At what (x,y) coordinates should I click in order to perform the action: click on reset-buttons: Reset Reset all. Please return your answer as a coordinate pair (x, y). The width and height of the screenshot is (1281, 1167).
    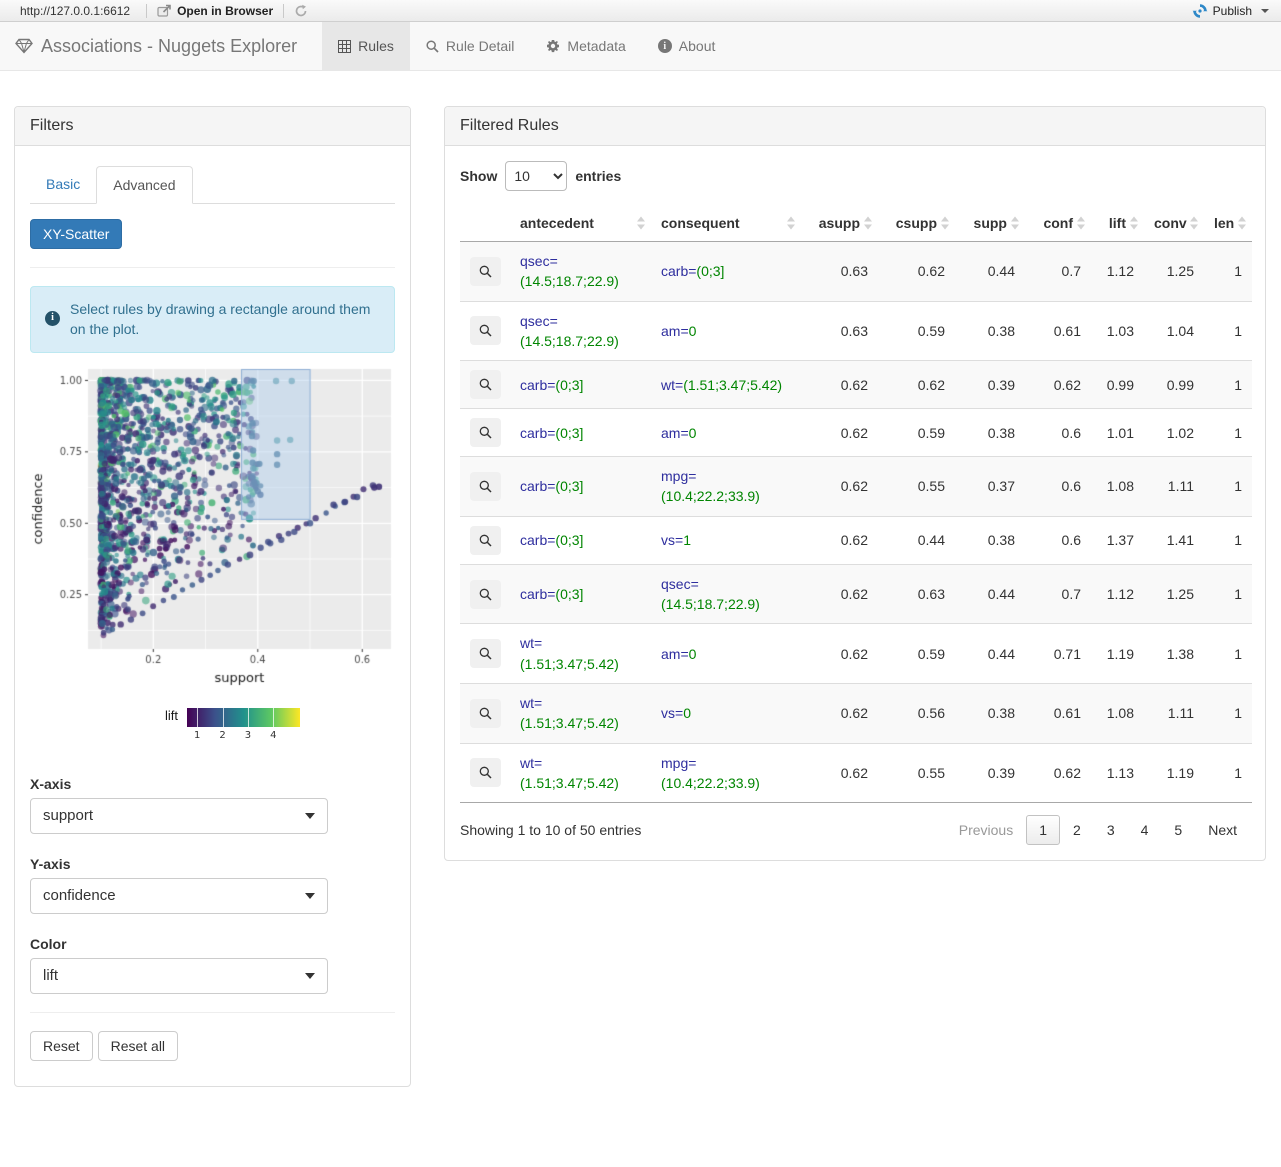
    Looking at the image, I should click on (212, 1045).